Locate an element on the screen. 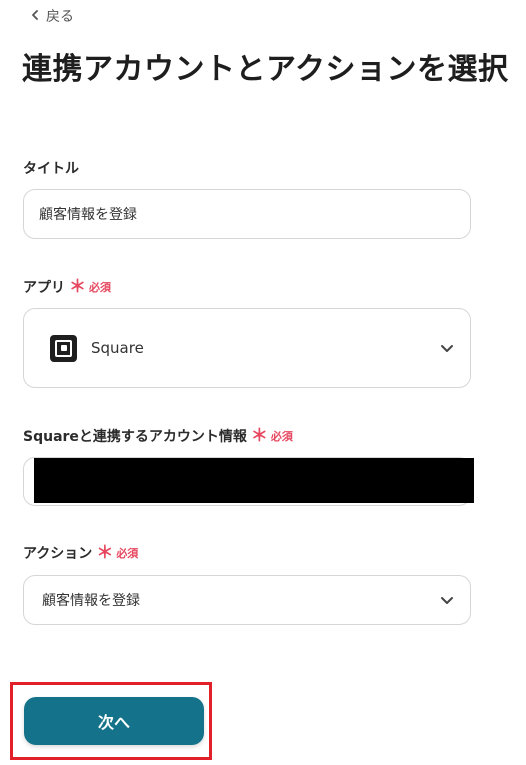 This screenshot has width=526, height=765. back-link: 戻る is located at coordinates (52, 16).